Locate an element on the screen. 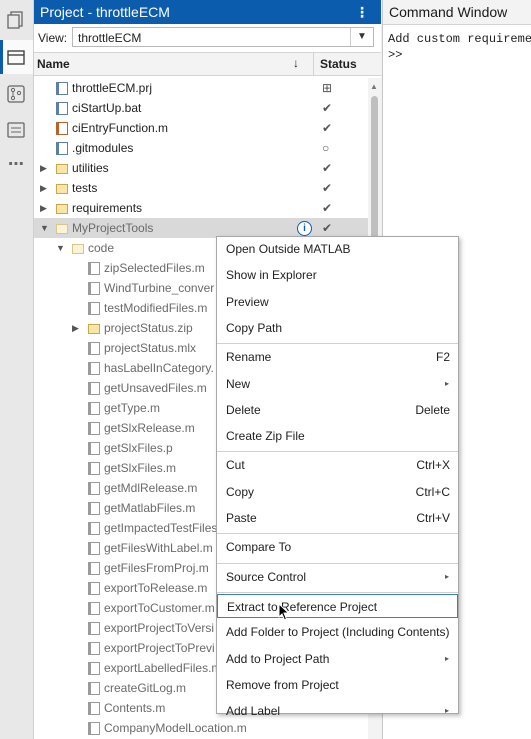  menu-item-compare-to: Compare To is located at coordinates (337, 547).